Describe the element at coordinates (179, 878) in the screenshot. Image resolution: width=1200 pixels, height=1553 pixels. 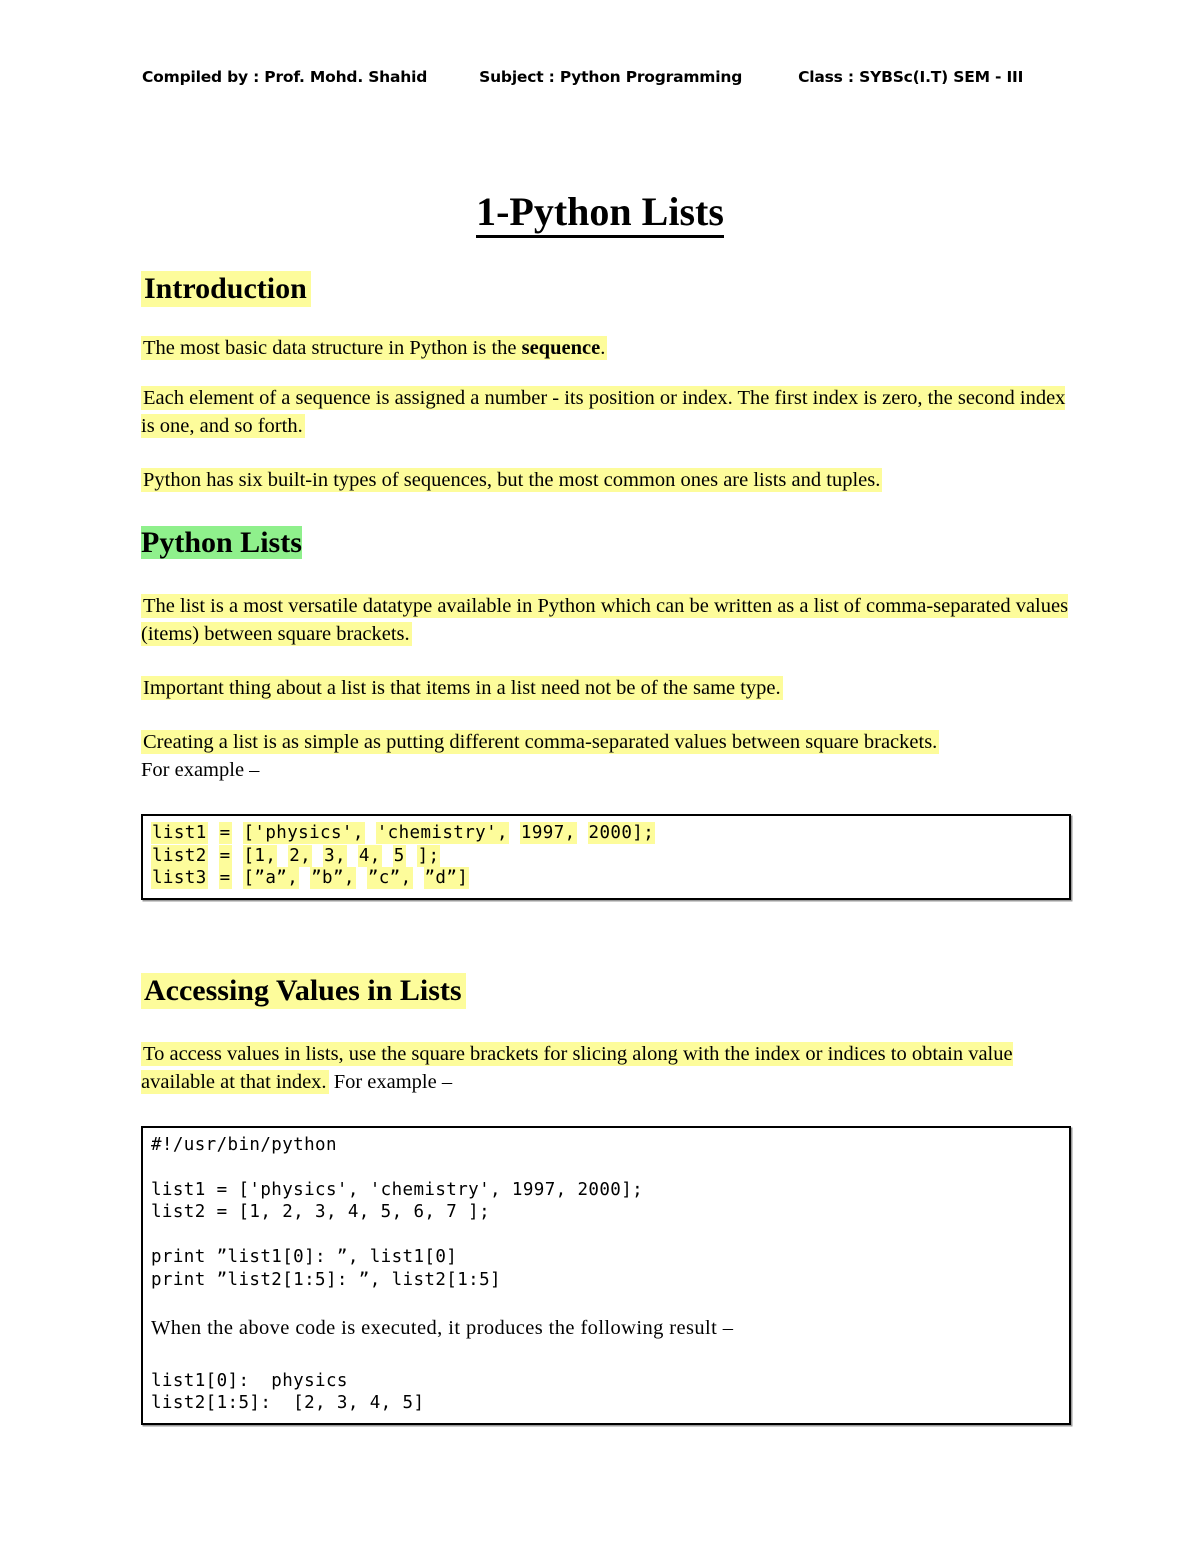
I see `code-token: list3` at that location.